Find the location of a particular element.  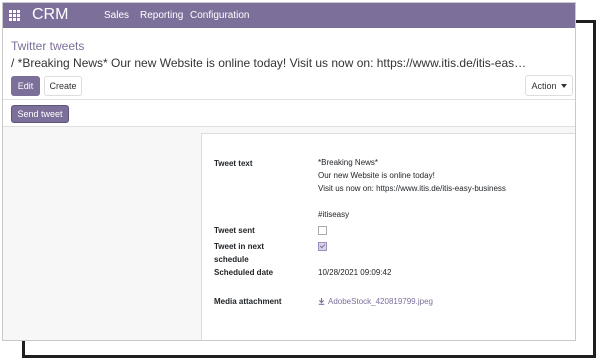

tweet-line: *Breaking News* is located at coordinates (348, 162).